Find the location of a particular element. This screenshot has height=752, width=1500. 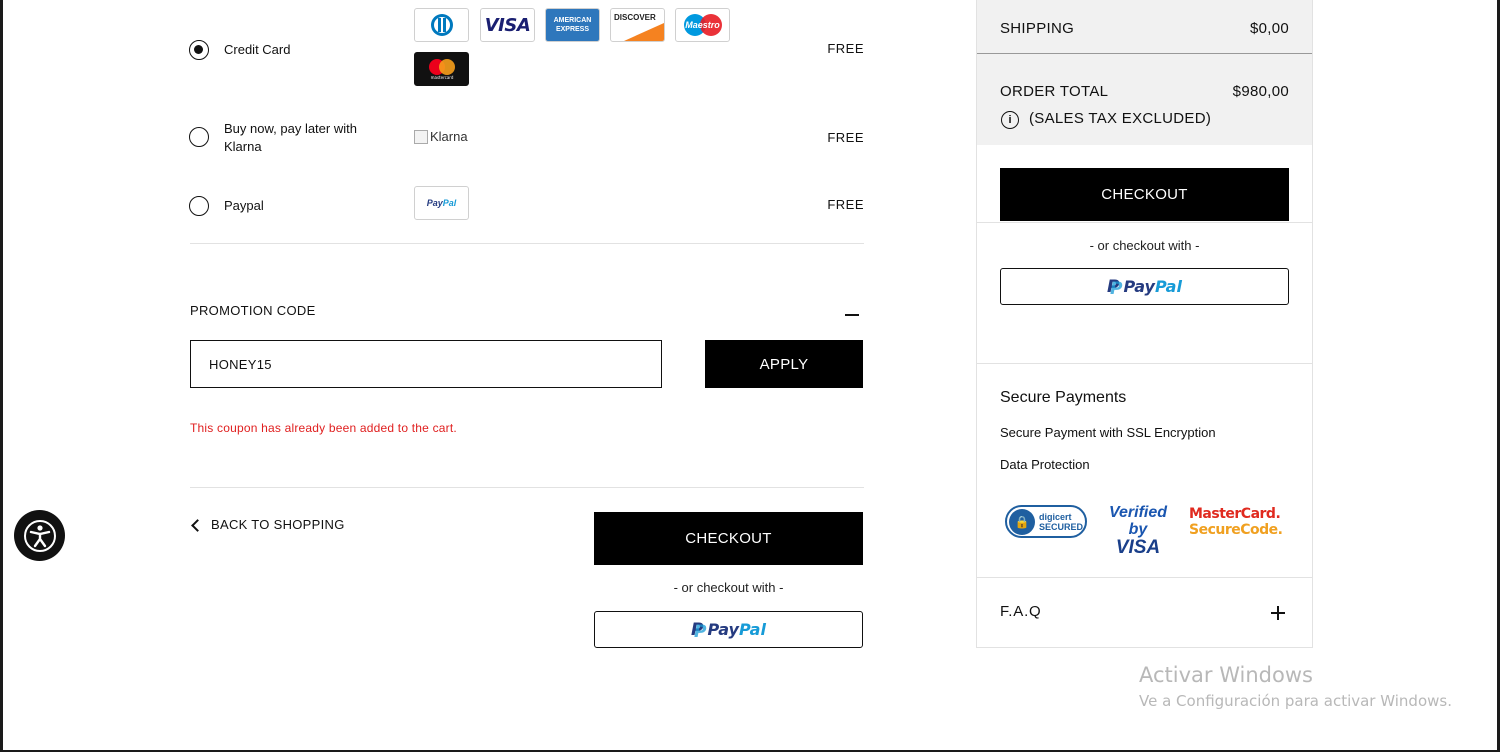

klarna-logo-alt: Klarna is located at coordinates (449, 136).